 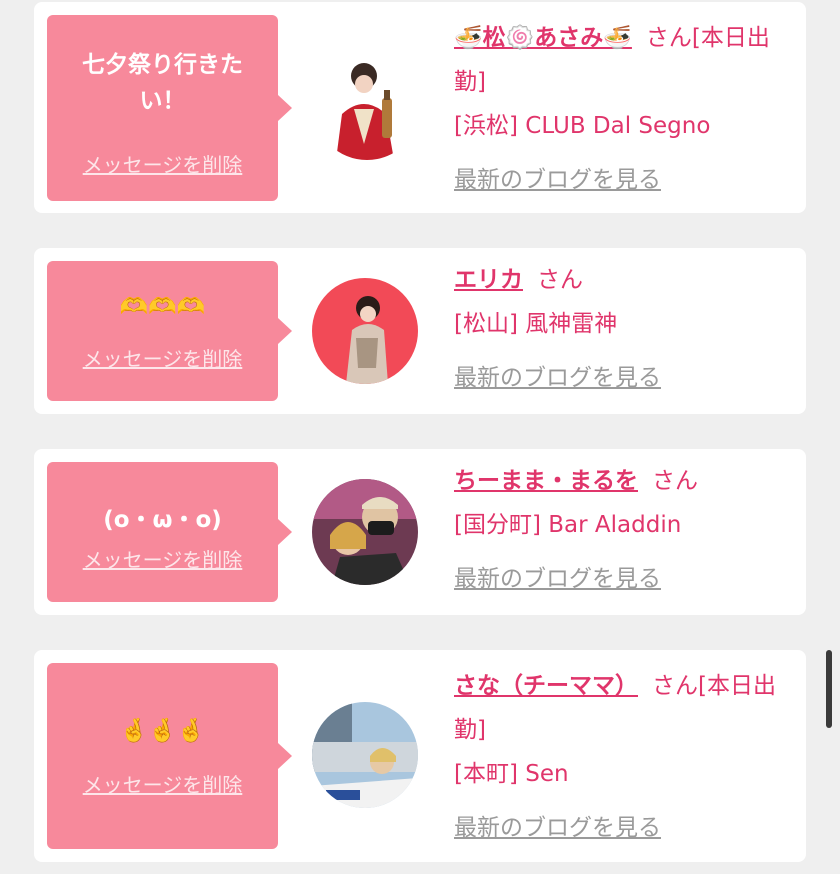 I want to click on cast-name-link: エリカ, so click(x=488, y=280).